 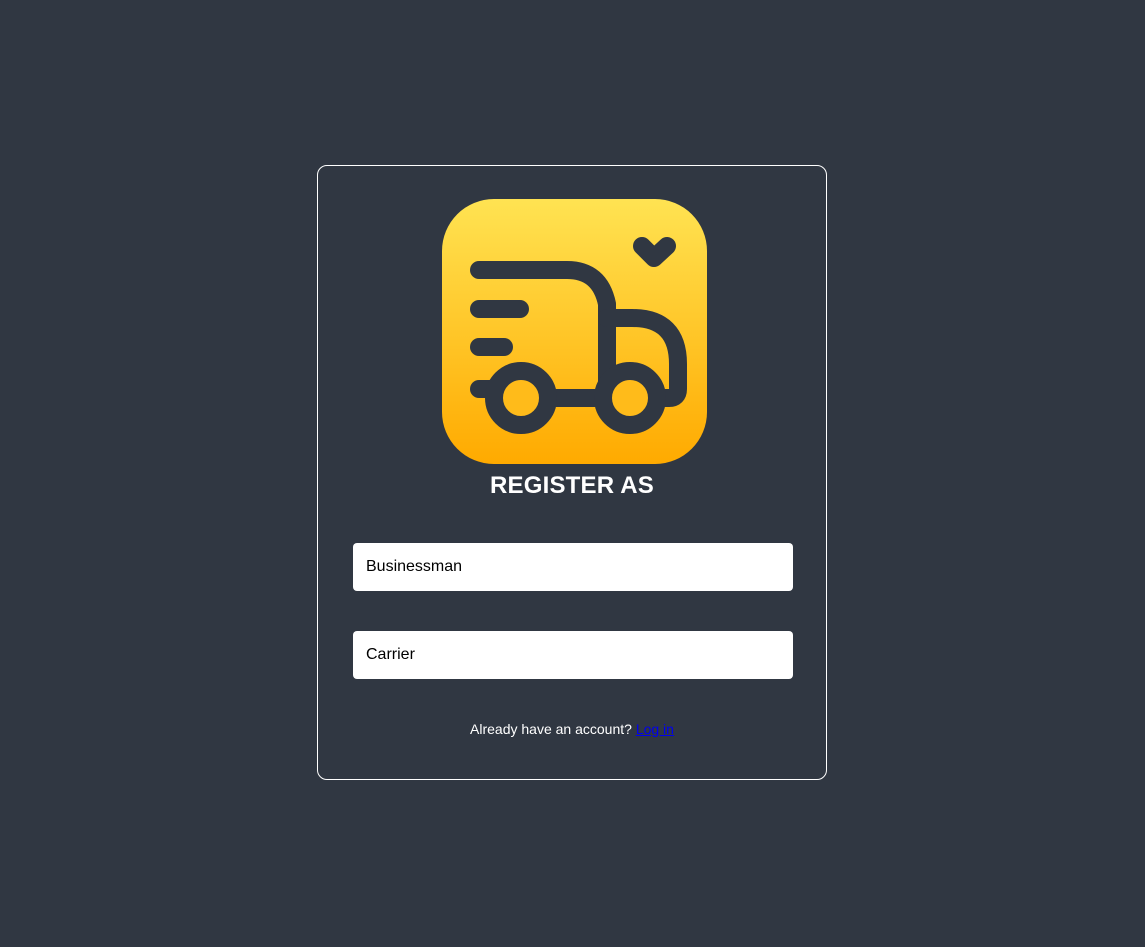 What do you see at coordinates (551, 729) in the screenshot?
I see `login-prompt-text: Already have an account?` at bounding box center [551, 729].